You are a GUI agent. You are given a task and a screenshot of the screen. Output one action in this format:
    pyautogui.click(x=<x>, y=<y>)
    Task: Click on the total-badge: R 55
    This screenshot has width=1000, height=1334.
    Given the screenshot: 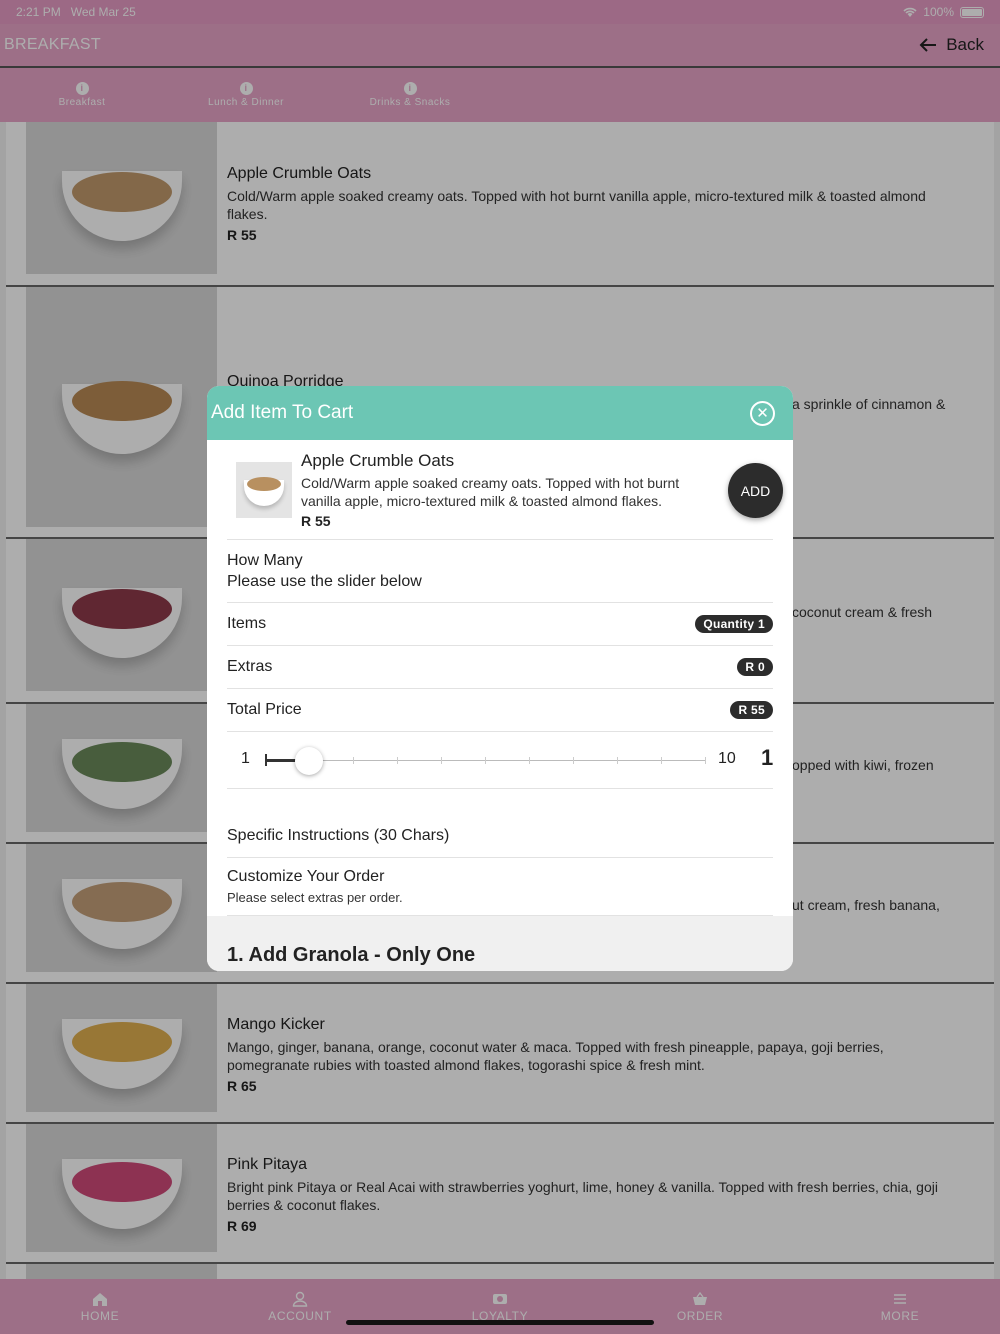 What is the action you would take?
    pyautogui.click(x=751, y=710)
    